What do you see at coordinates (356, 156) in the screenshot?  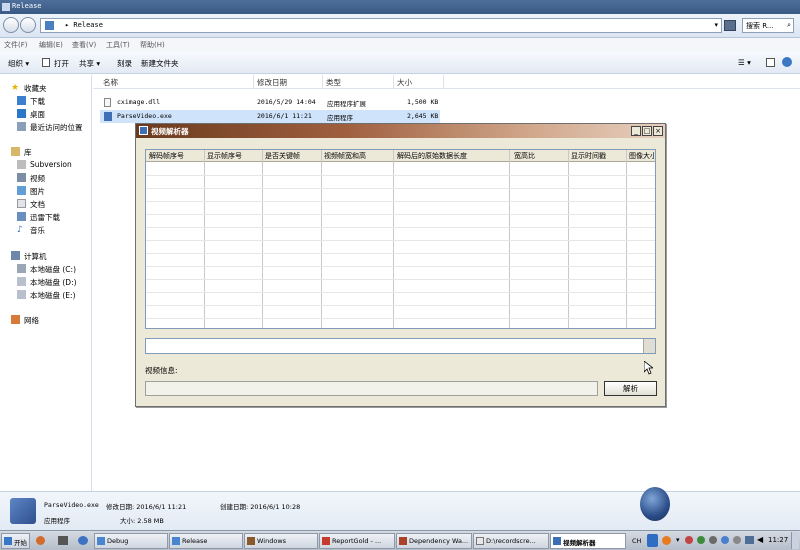 I see `col-frame-size: 视频帧宽和高` at bounding box center [356, 156].